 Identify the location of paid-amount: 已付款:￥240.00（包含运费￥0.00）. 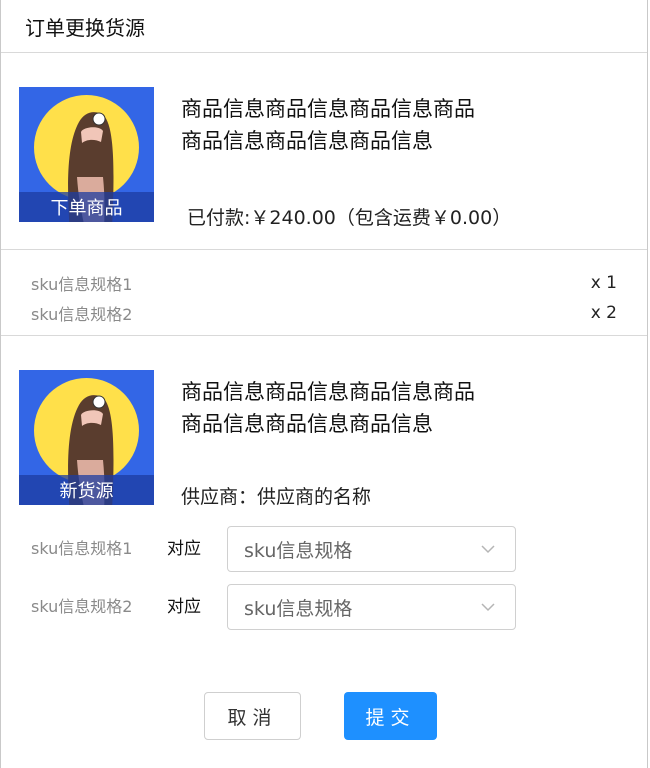
(349, 218).